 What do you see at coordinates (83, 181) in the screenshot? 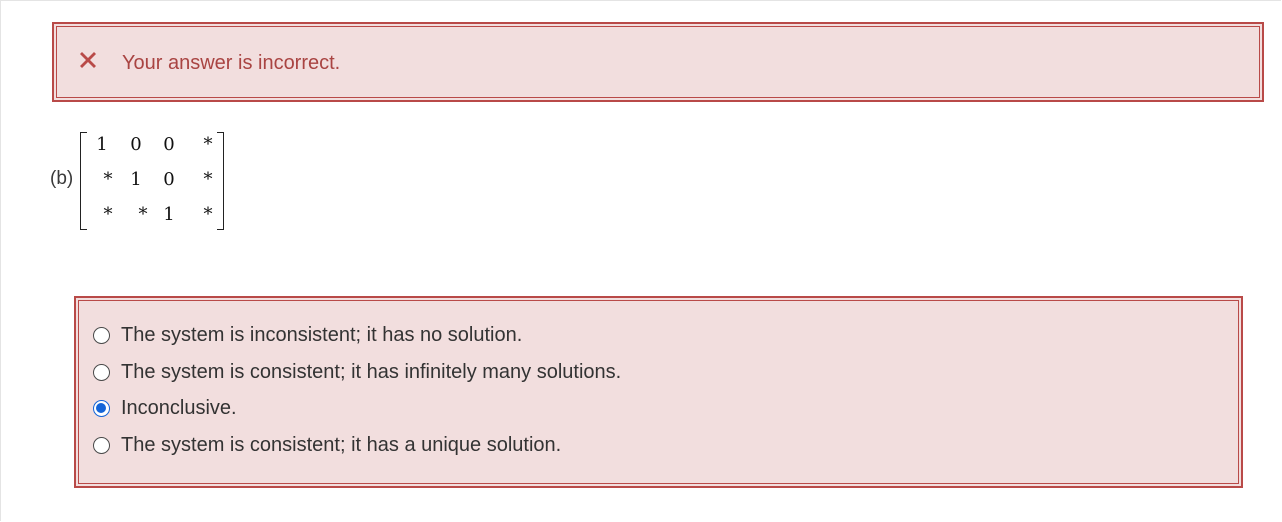
I see `matrix-left-bracket` at bounding box center [83, 181].